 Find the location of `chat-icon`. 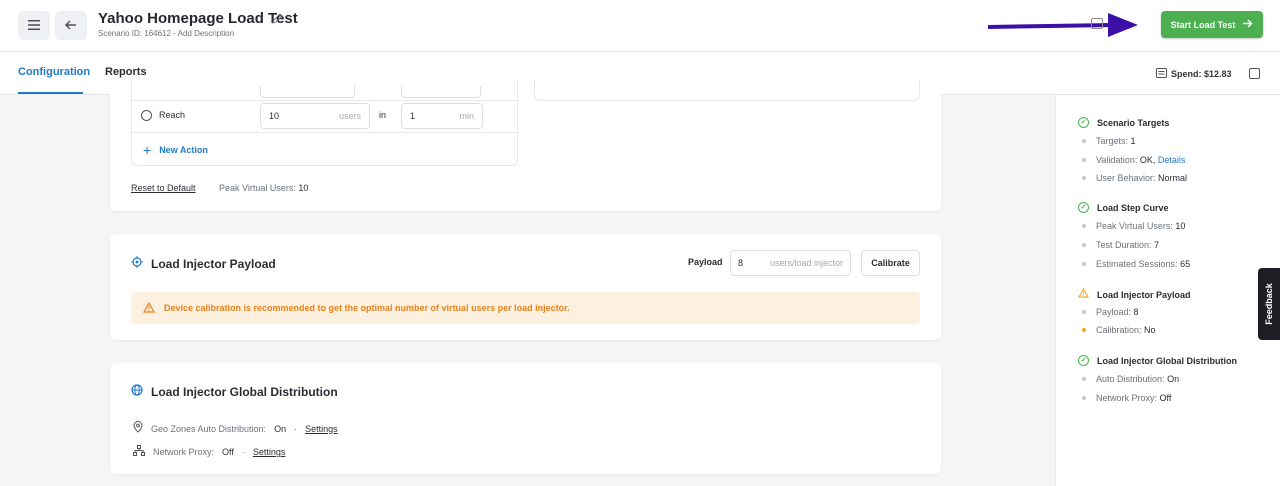

chat-icon is located at coordinates (1097, 23).